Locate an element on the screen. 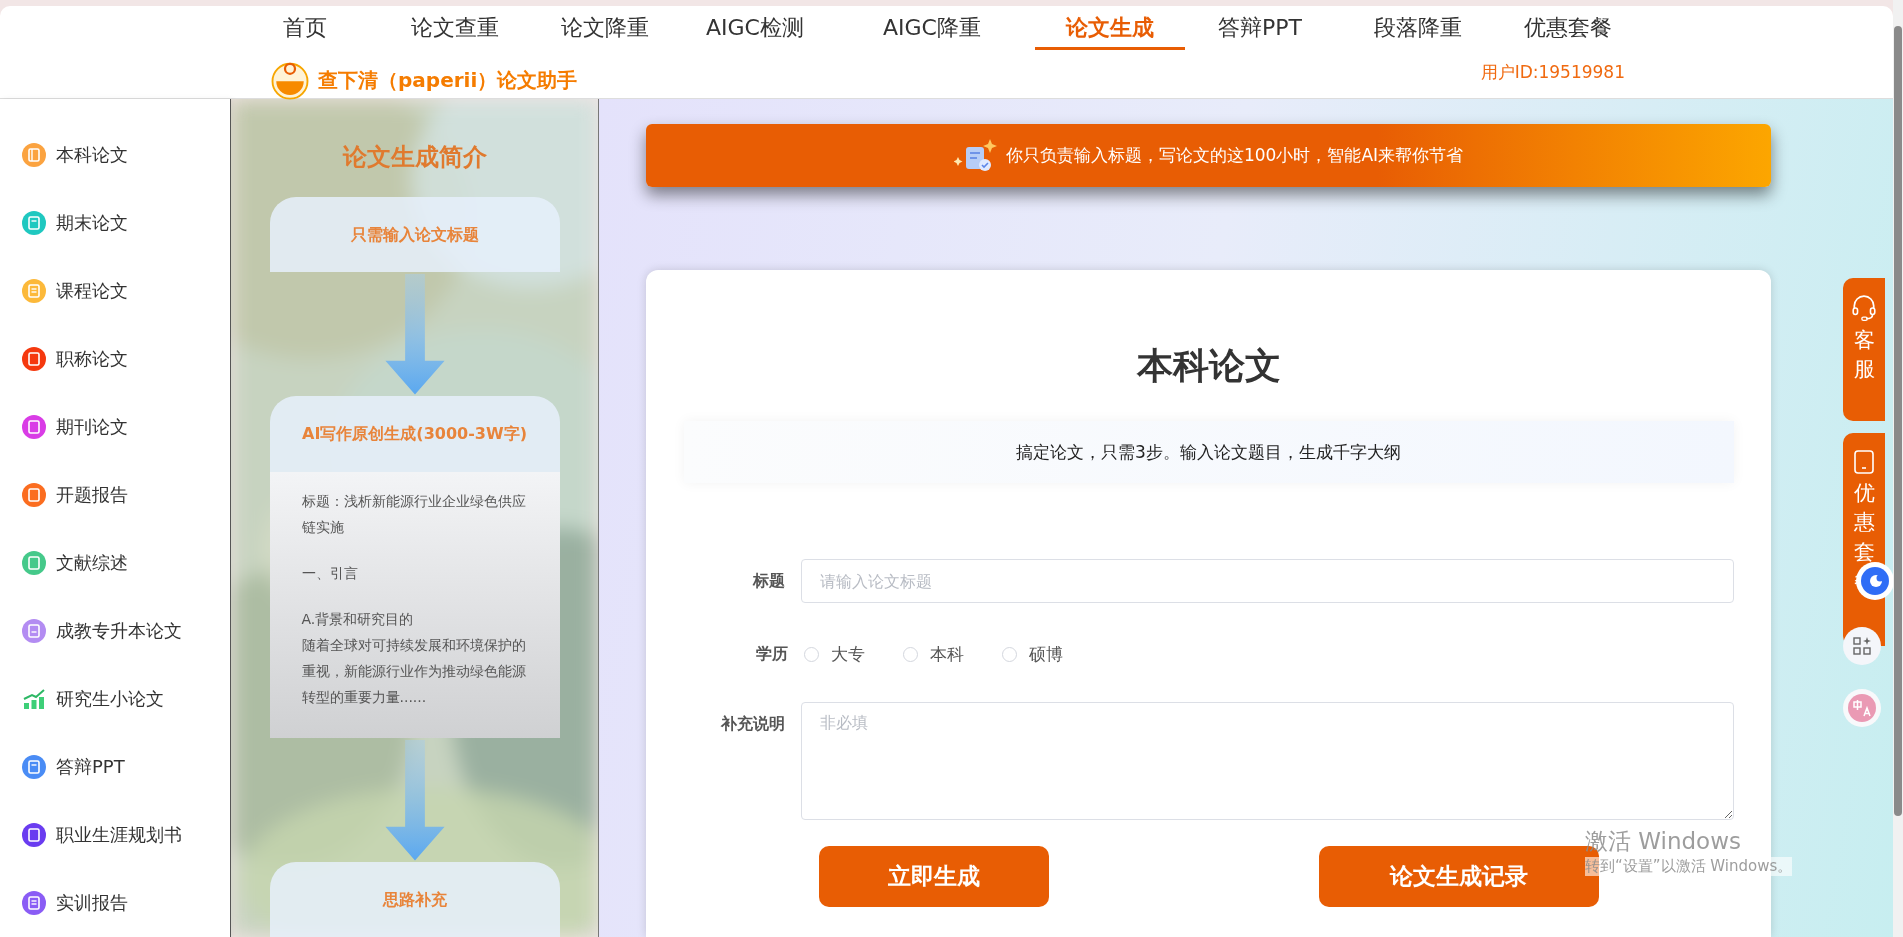  radio-option: 本科 is located at coordinates (933, 654).